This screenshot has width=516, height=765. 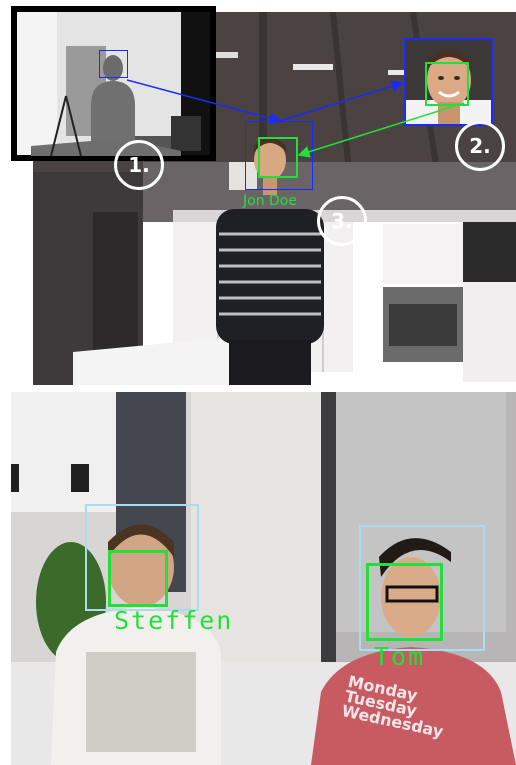 What do you see at coordinates (138, 578) in the screenshot?
I see `steffen-face-box` at bounding box center [138, 578].